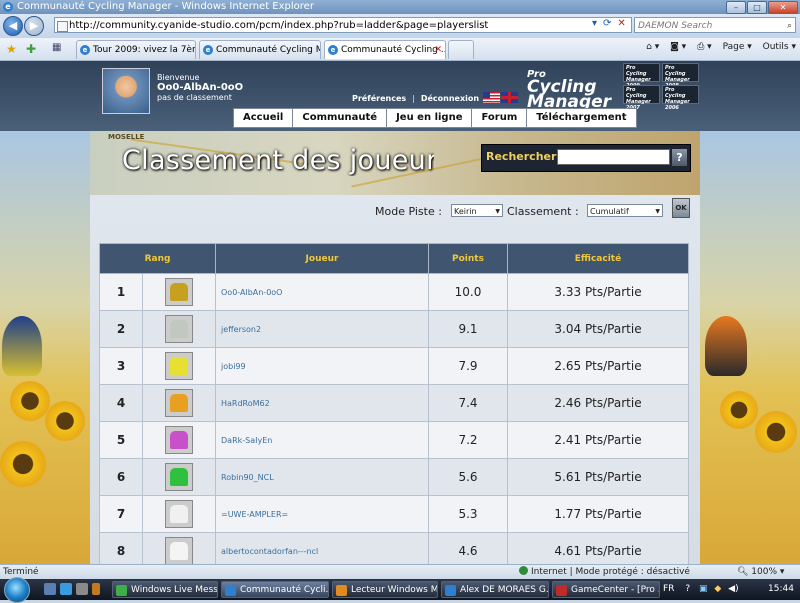  I want to click on points-cell: 5.6, so click(468, 477).